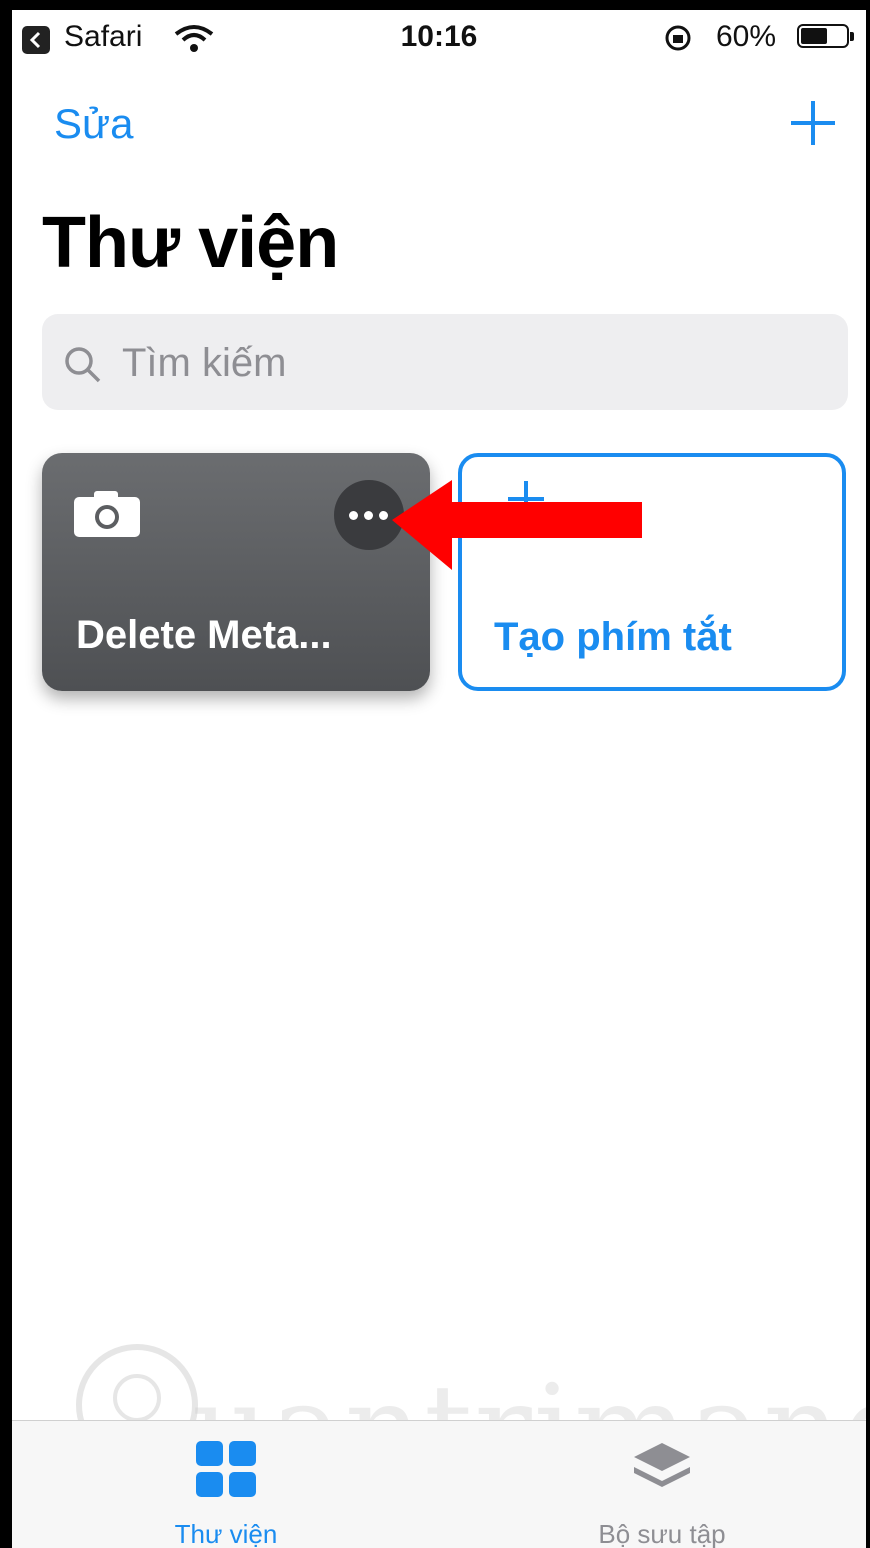  Describe the element at coordinates (439, 1484) in the screenshot. I see `tab-bar: Thư viện Bộ sưu tập` at that location.